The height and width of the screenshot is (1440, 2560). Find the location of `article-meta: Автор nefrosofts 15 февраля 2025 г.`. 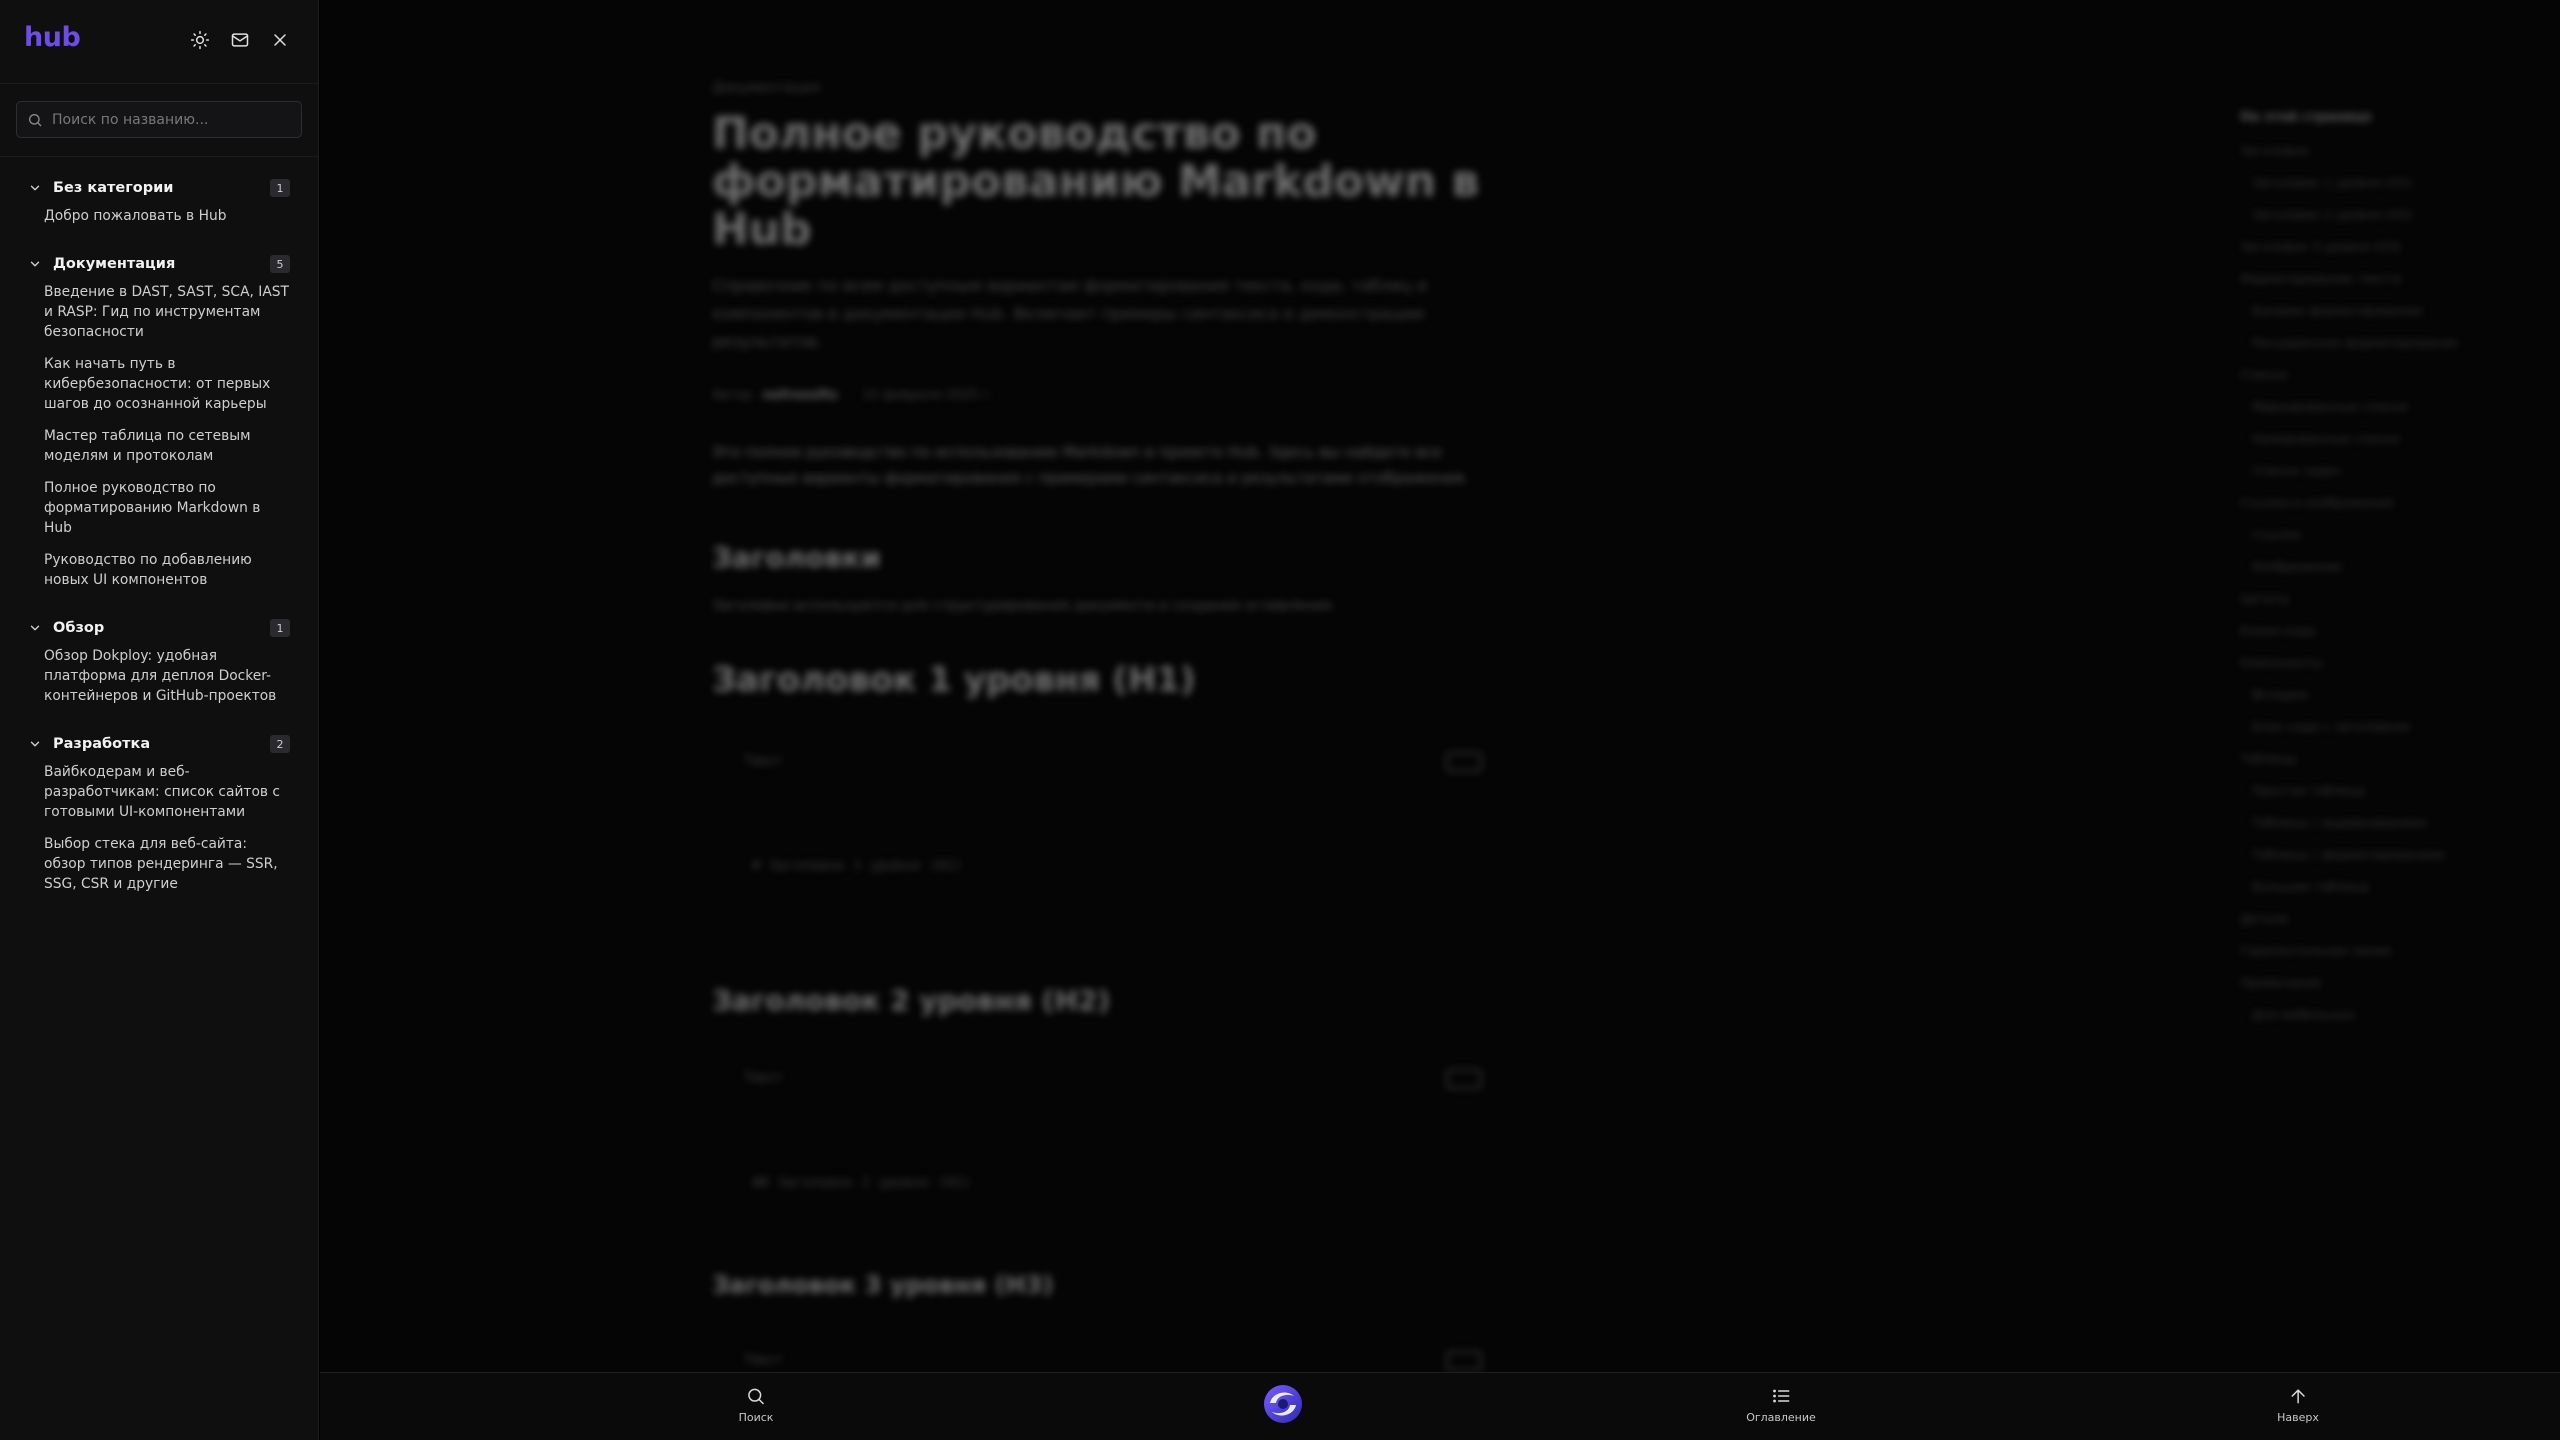

article-meta: Автор nefrosofts 15 февраля 2025 г. is located at coordinates (1102, 395).